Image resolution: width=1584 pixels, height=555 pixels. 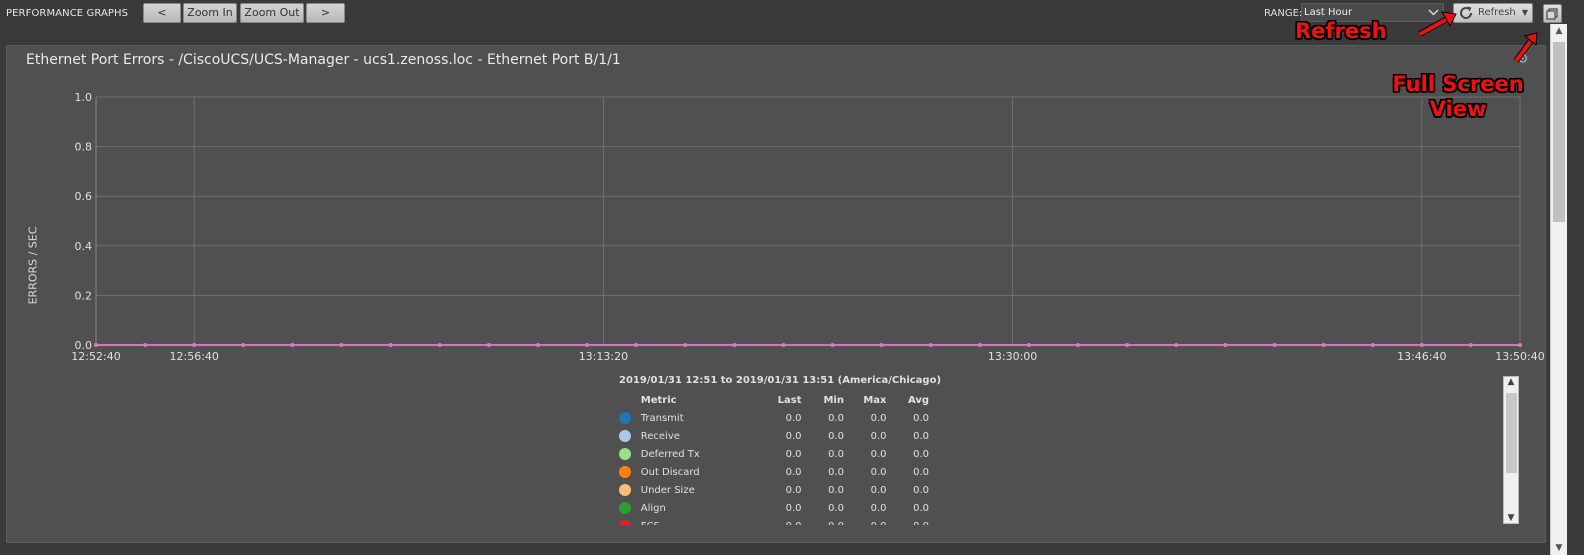 I want to click on legend-metric-name: Receive, so click(x=660, y=436).